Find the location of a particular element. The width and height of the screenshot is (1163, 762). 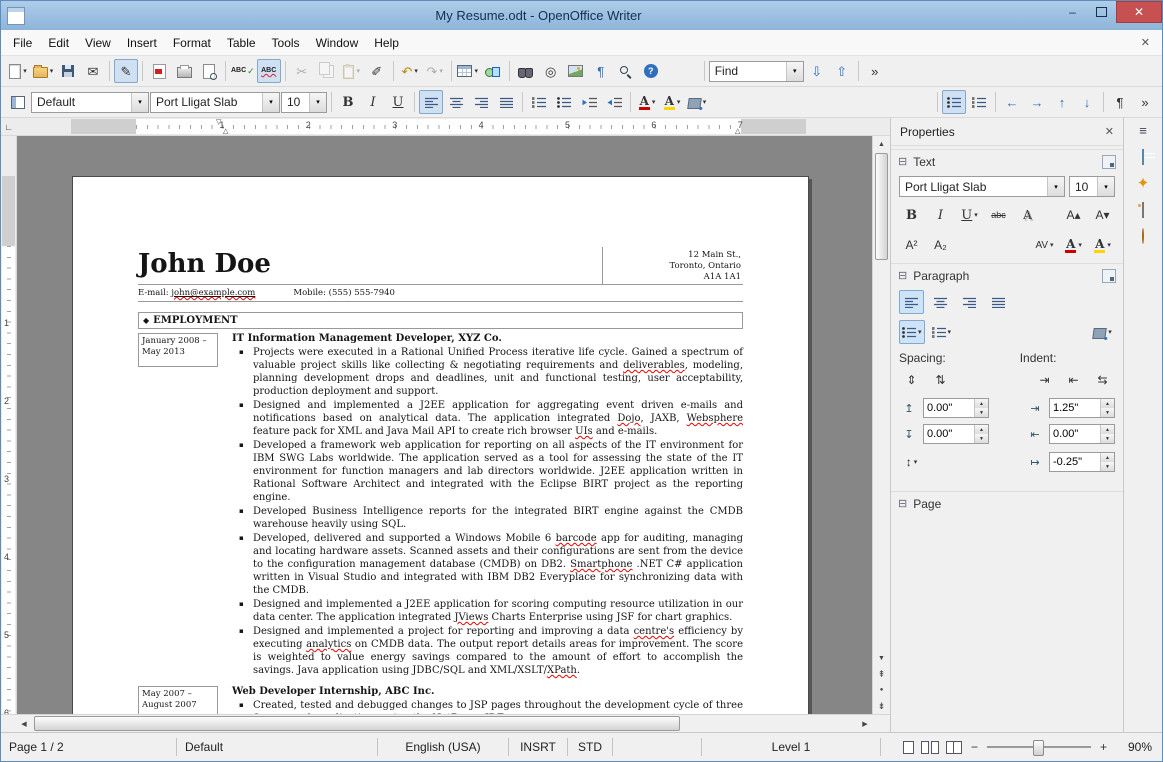

zoom-slider is located at coordinates (1038, 748).